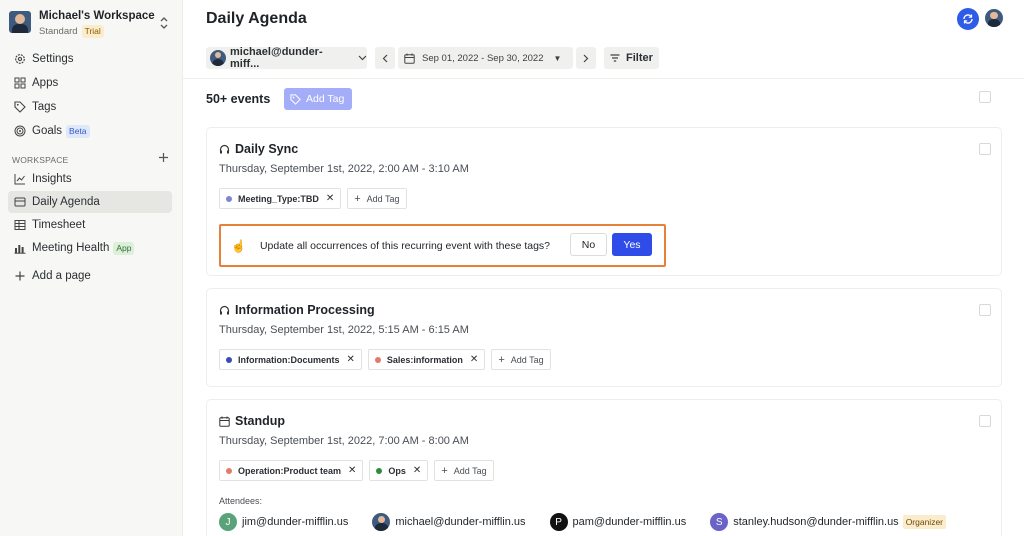 The image size is (1024, 536). What do you see at coordinates (90, 83) in the screenshot?
I see `sidebar-item-apps: Apps` at bounding box center [90, 83].